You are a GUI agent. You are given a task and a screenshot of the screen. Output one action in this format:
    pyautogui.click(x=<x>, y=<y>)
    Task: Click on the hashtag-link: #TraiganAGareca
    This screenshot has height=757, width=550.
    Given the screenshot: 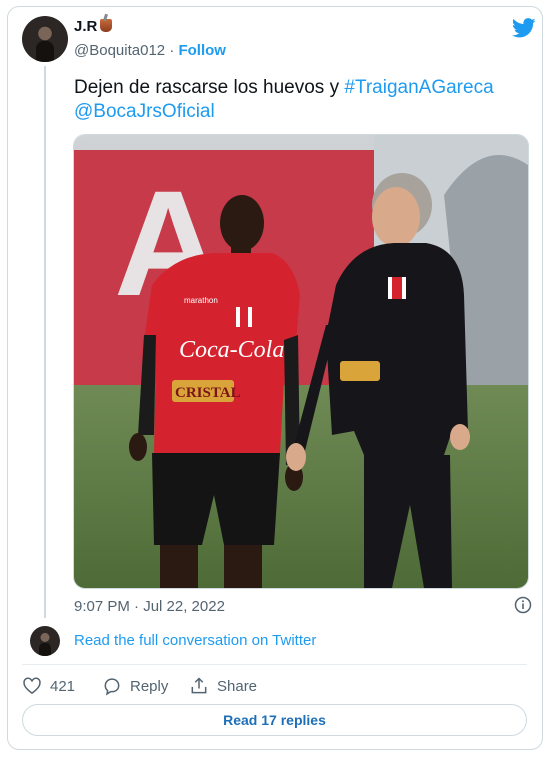 What is the action you would take?
    pyautogui.click(x=418, y=87)
    